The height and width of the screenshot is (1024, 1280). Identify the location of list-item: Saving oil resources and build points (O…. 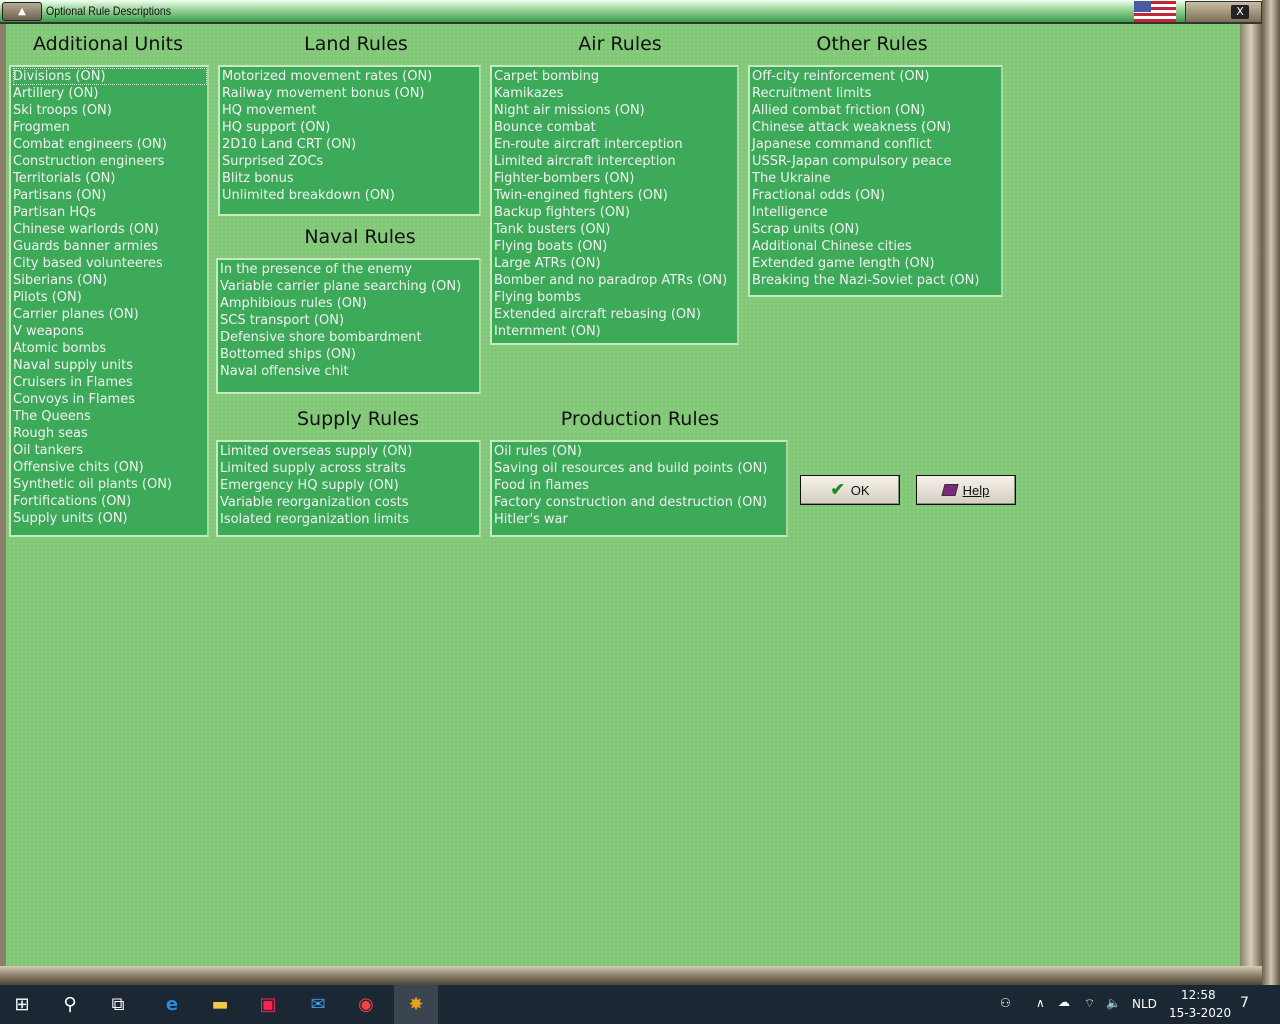
(640, 468).